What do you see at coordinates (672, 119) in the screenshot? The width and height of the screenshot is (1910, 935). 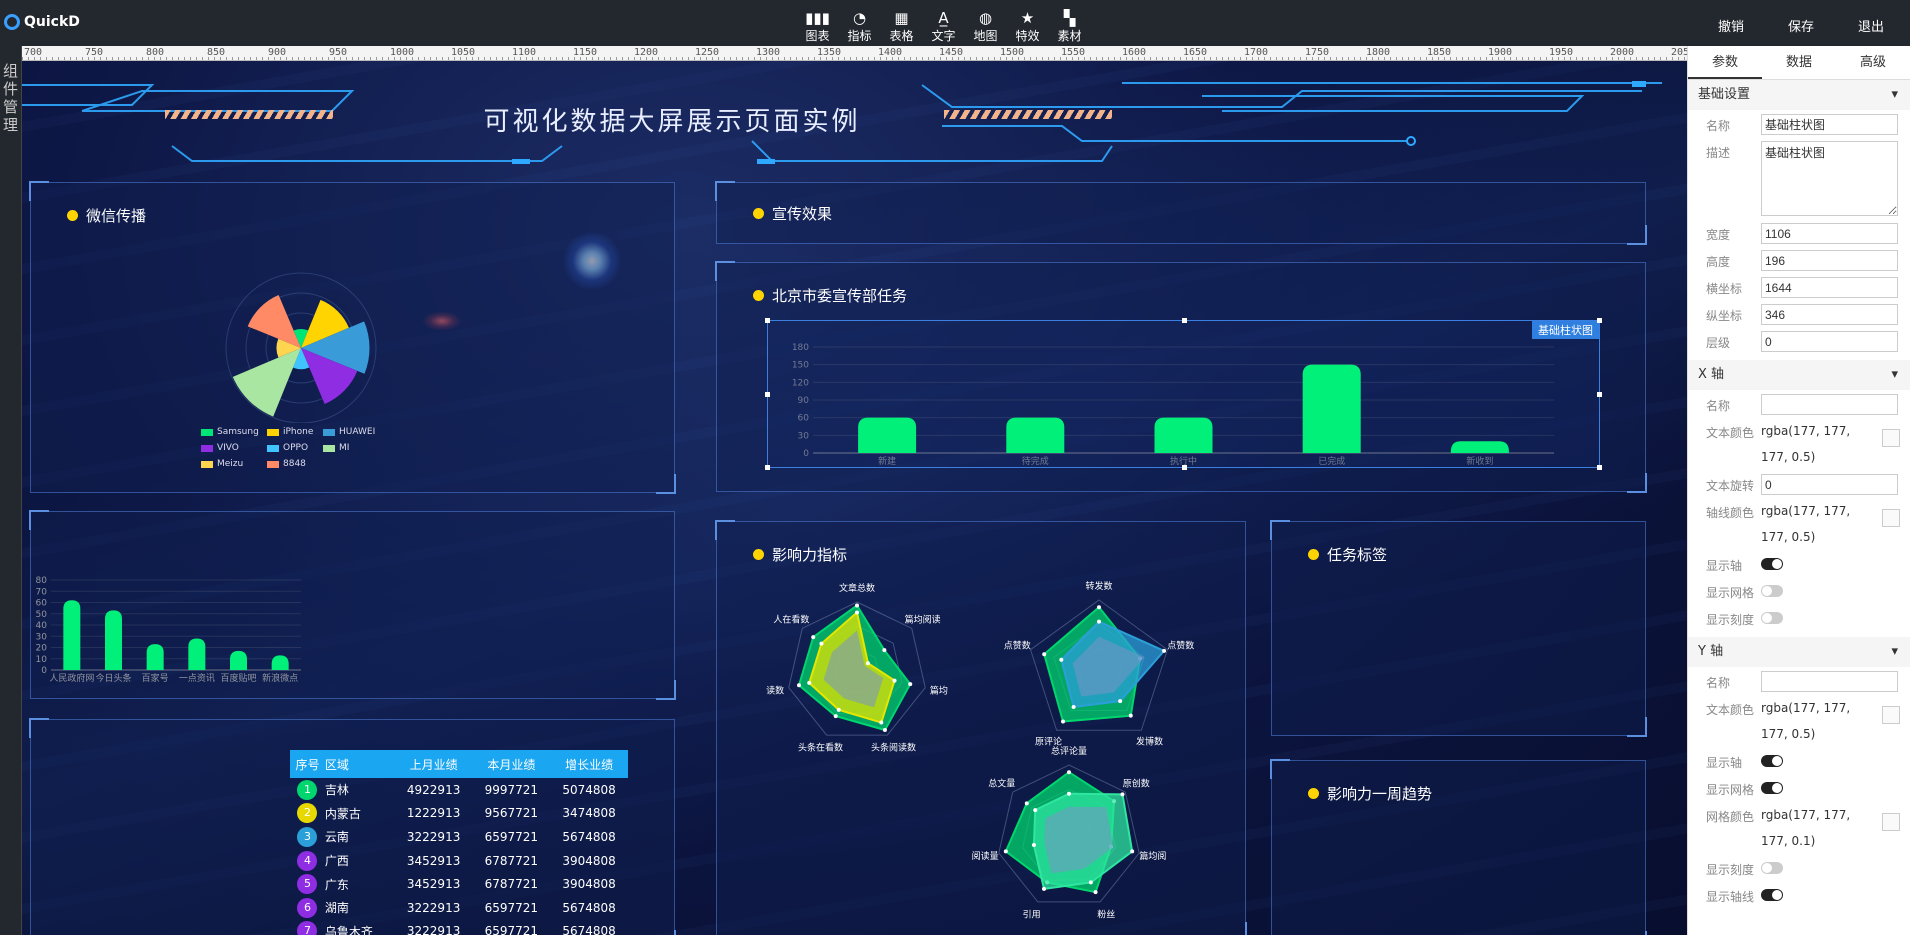 I see `dashboard-title: 可视化数据大屏展示页面实例` at bounding box center [672, 119].